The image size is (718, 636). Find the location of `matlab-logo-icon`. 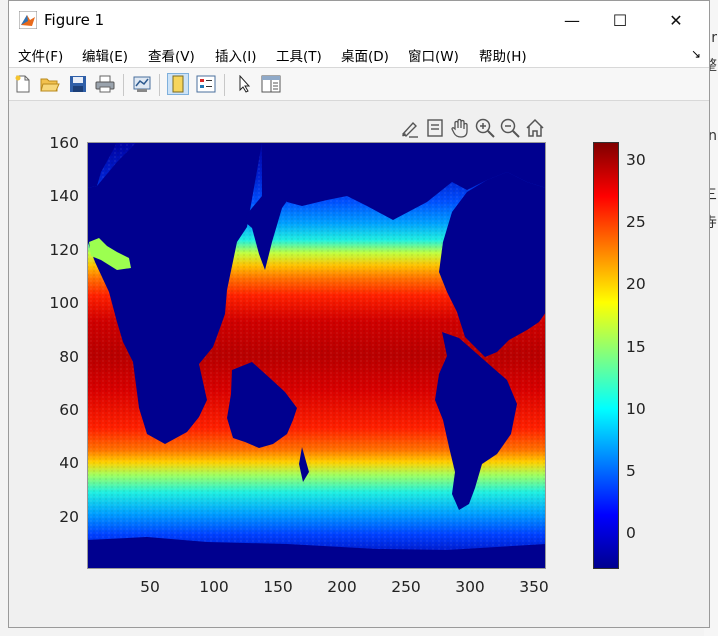

matlab-logo-icon is located at coordinates (28, 20).